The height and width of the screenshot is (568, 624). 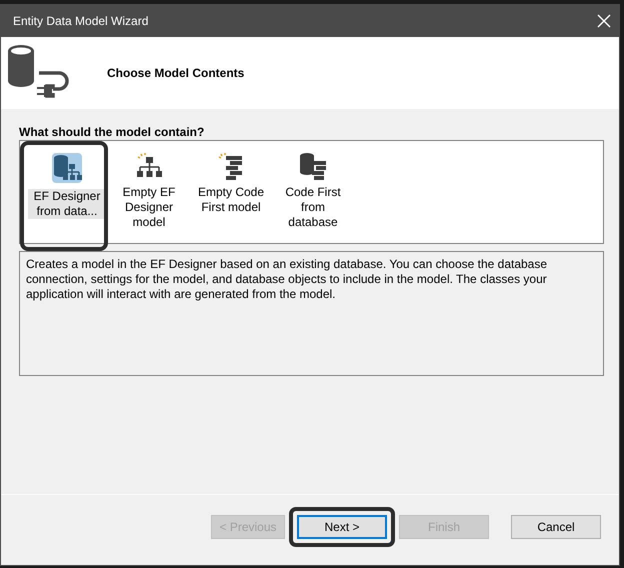 What do you see at coordinates (556, 527) in the screenshot?
I see `wizard-button: Cancel` at bounding box center [556, 527].